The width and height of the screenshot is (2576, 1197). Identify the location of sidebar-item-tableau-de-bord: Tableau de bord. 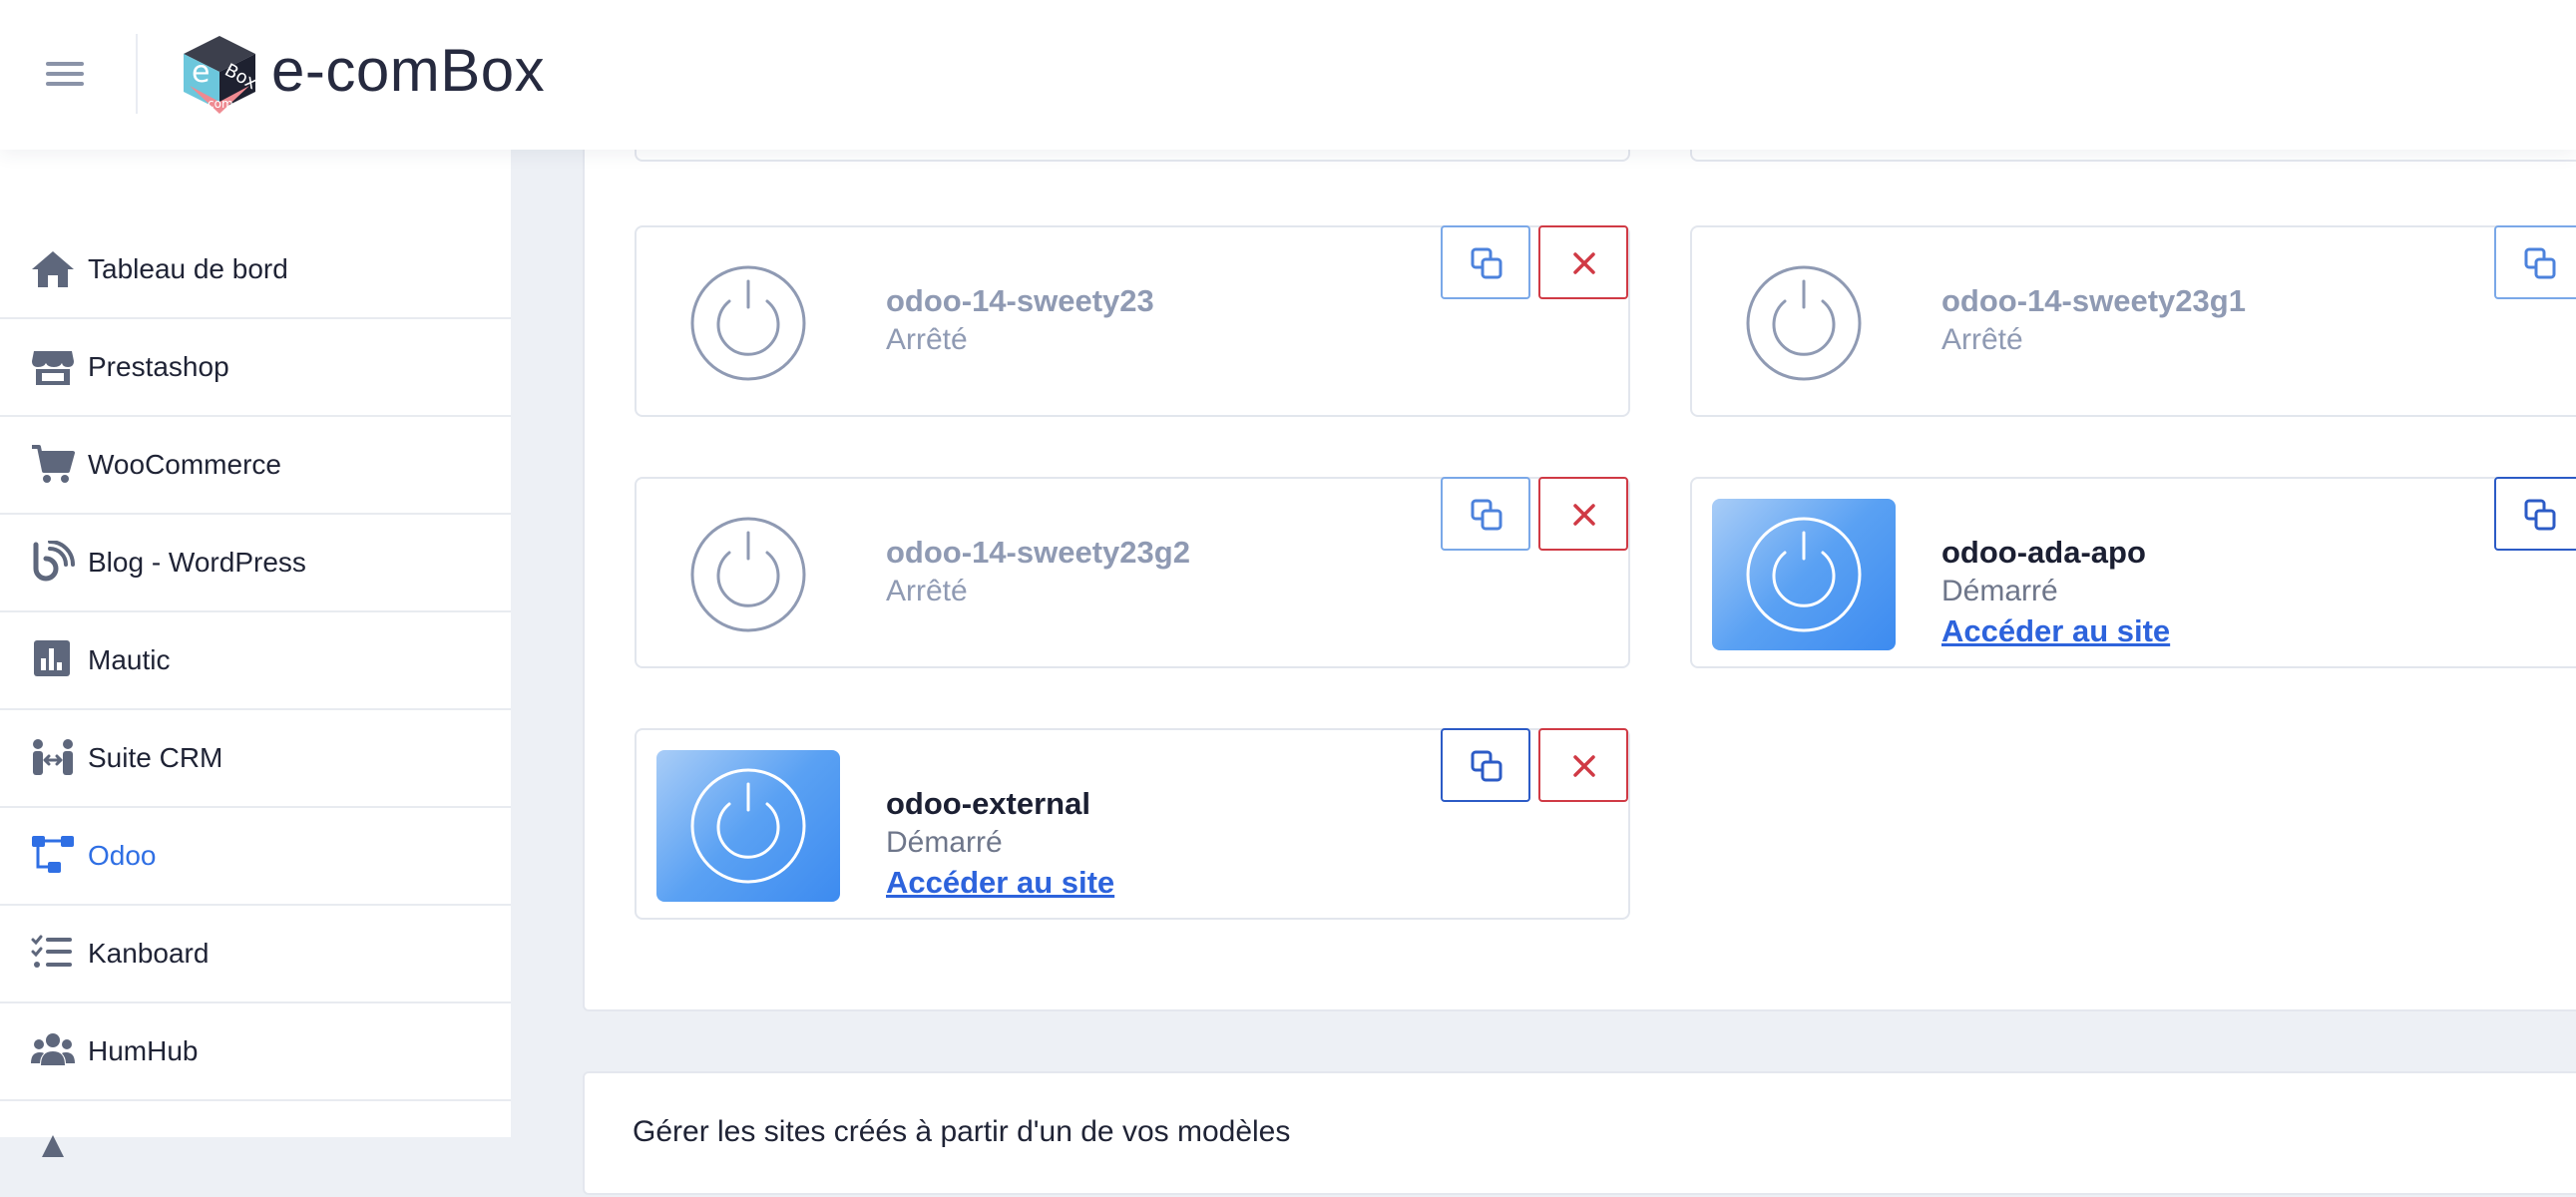
(256, 270).